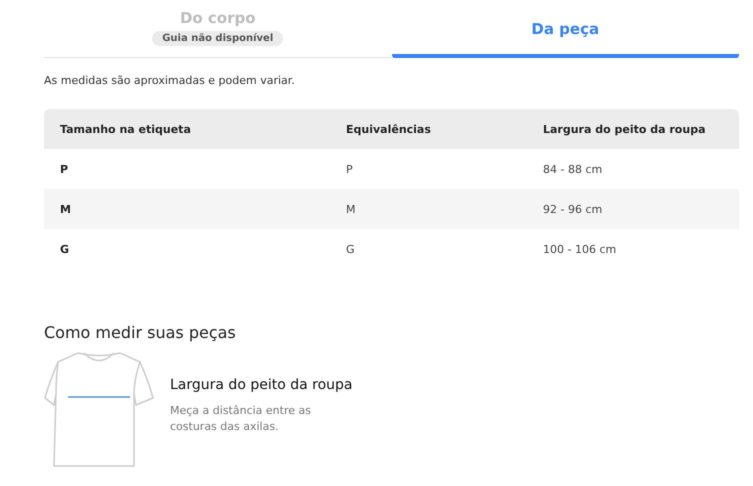 The height and width of the screenshot is (486, 753). What do you see at coordinates (624, 129) in the screenshot?
I see `column-header: Largura do peito da roupa` at bounding box center [624, 129].